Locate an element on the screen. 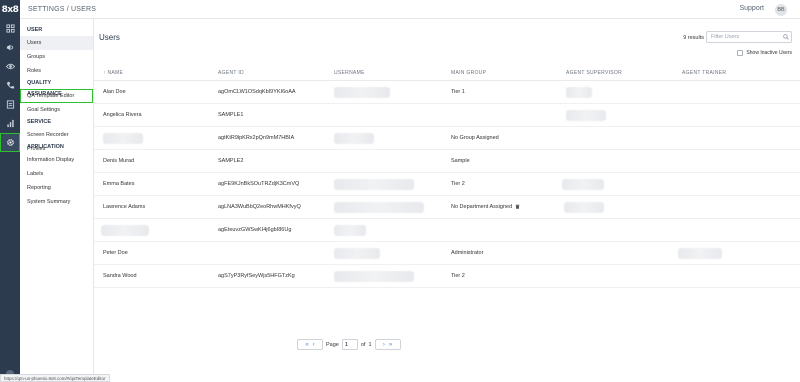 The image size is (800, 382). column-main-group: MAIN GROUP is located at coordinates (468, 73).